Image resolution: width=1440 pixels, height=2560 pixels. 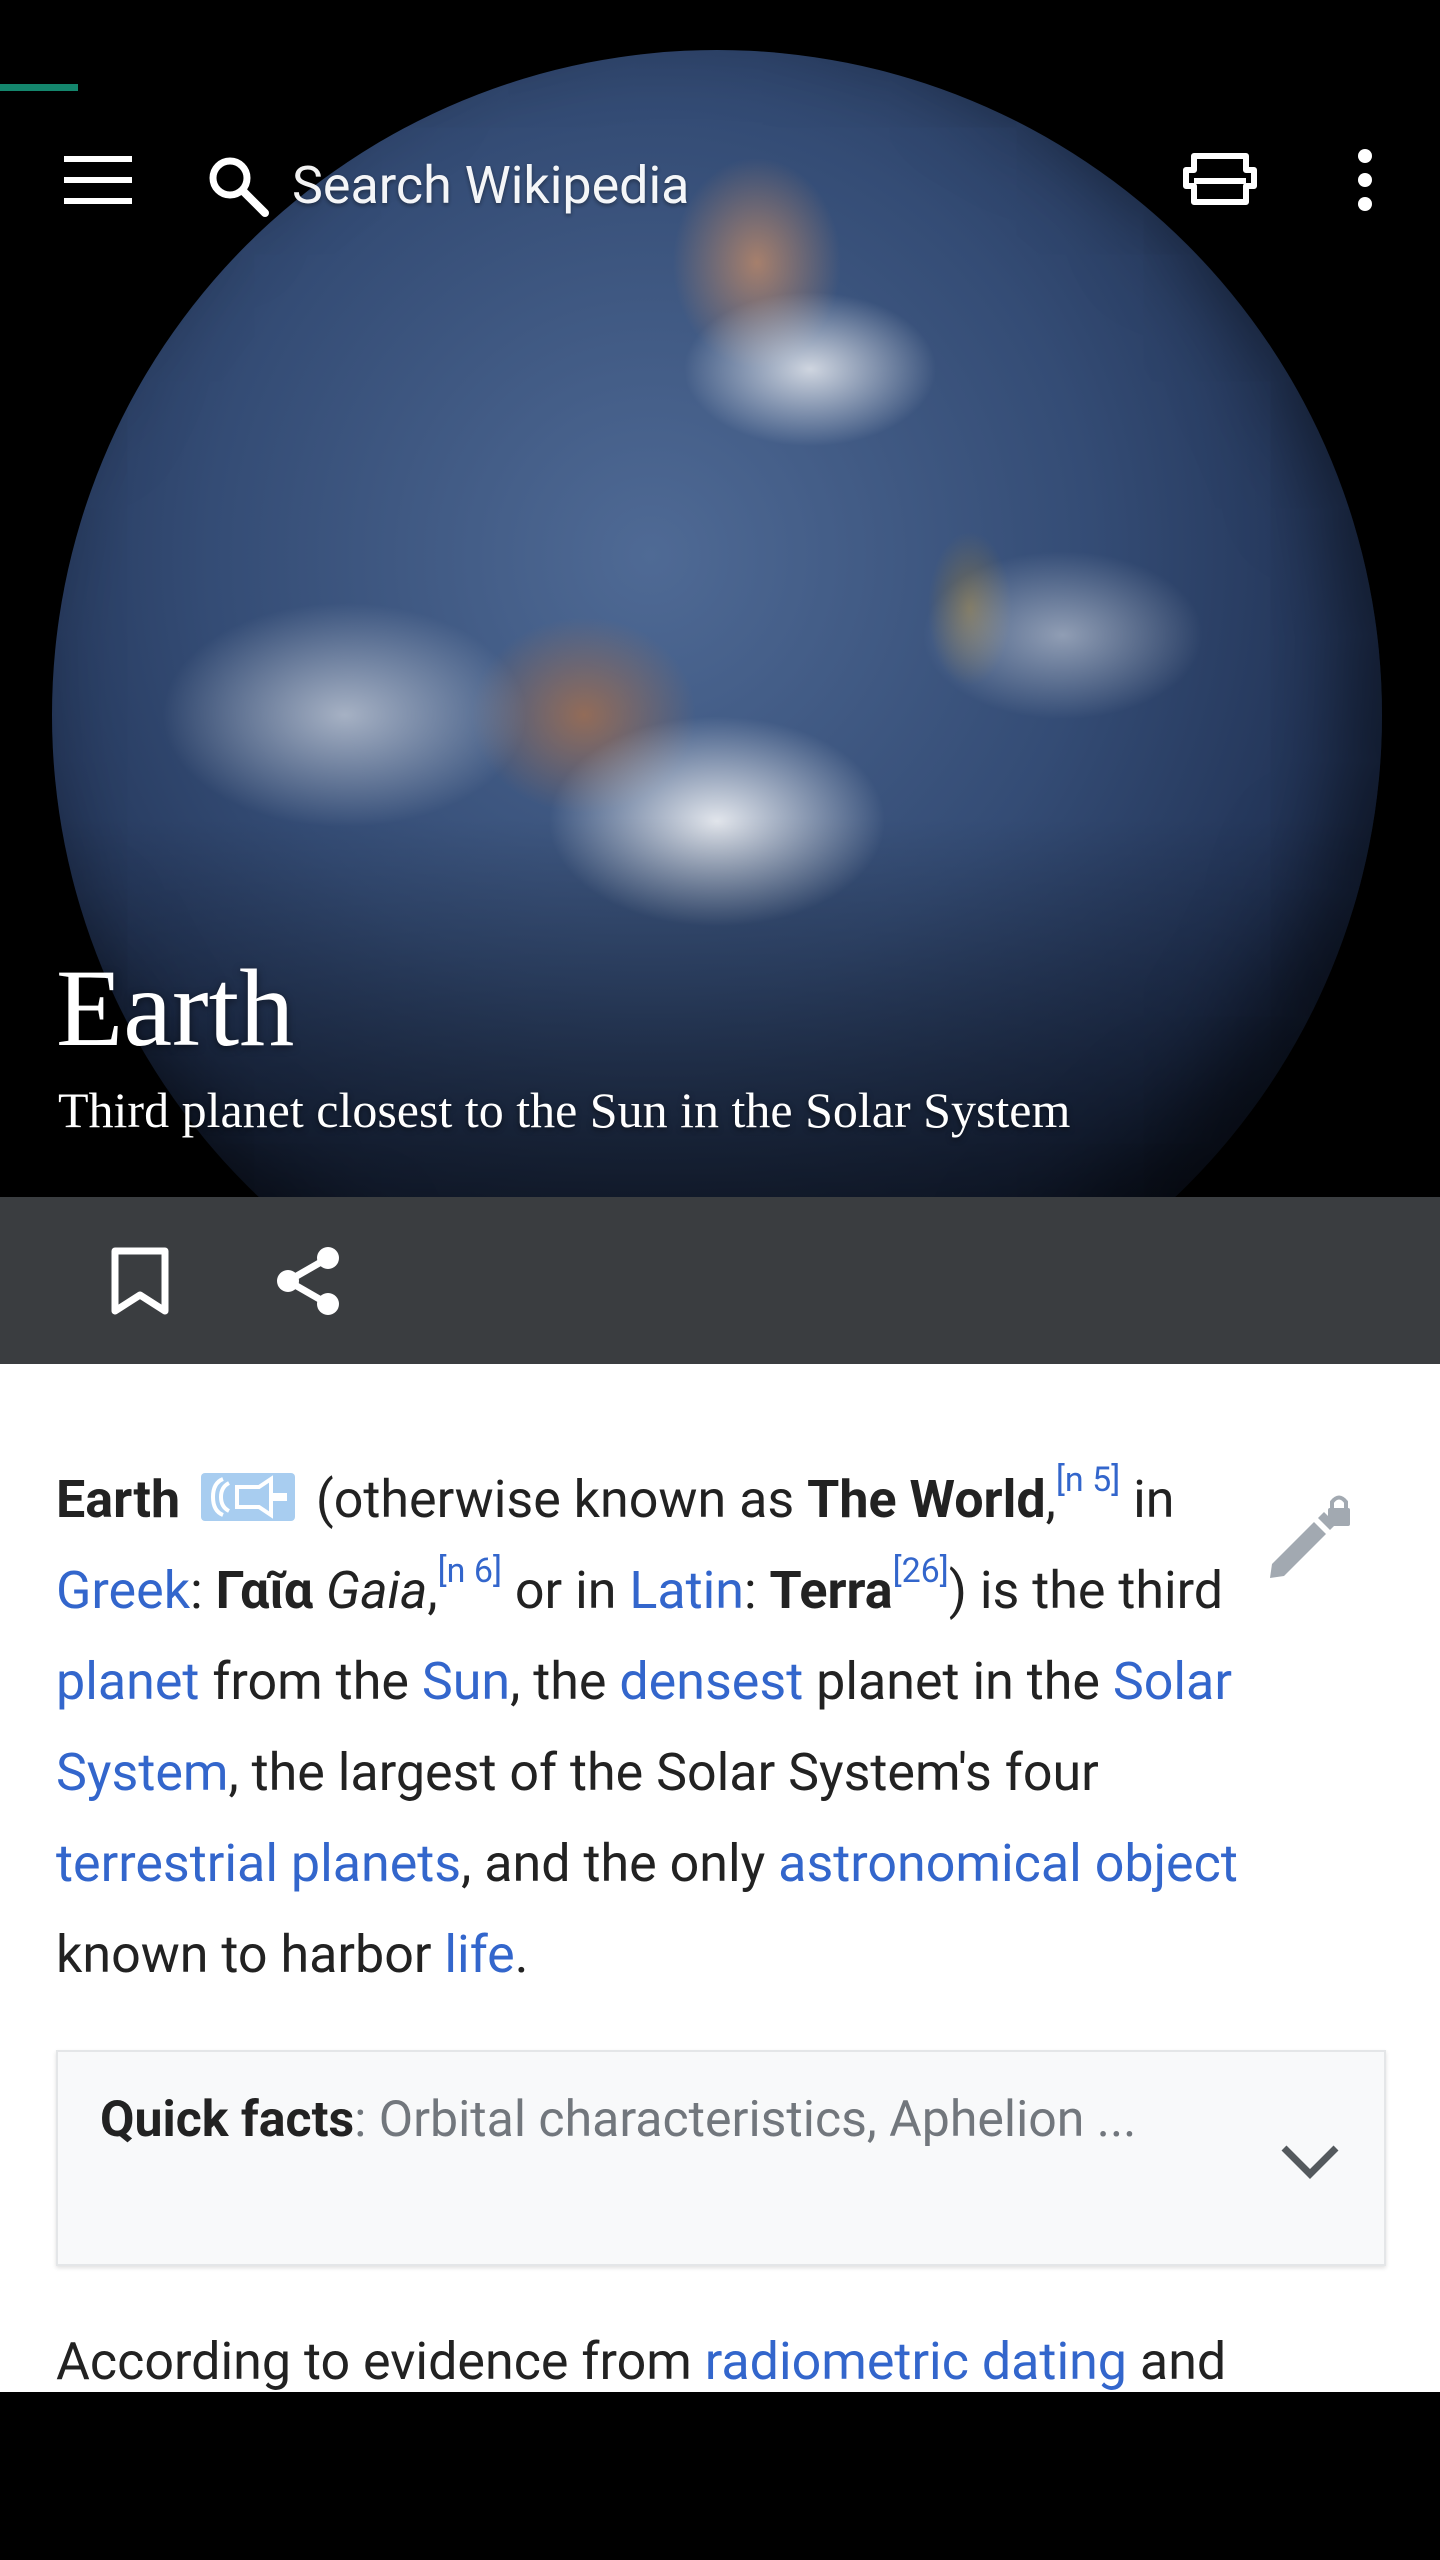 I want to click on edit-section-button, so click(x=1308, y=1536).